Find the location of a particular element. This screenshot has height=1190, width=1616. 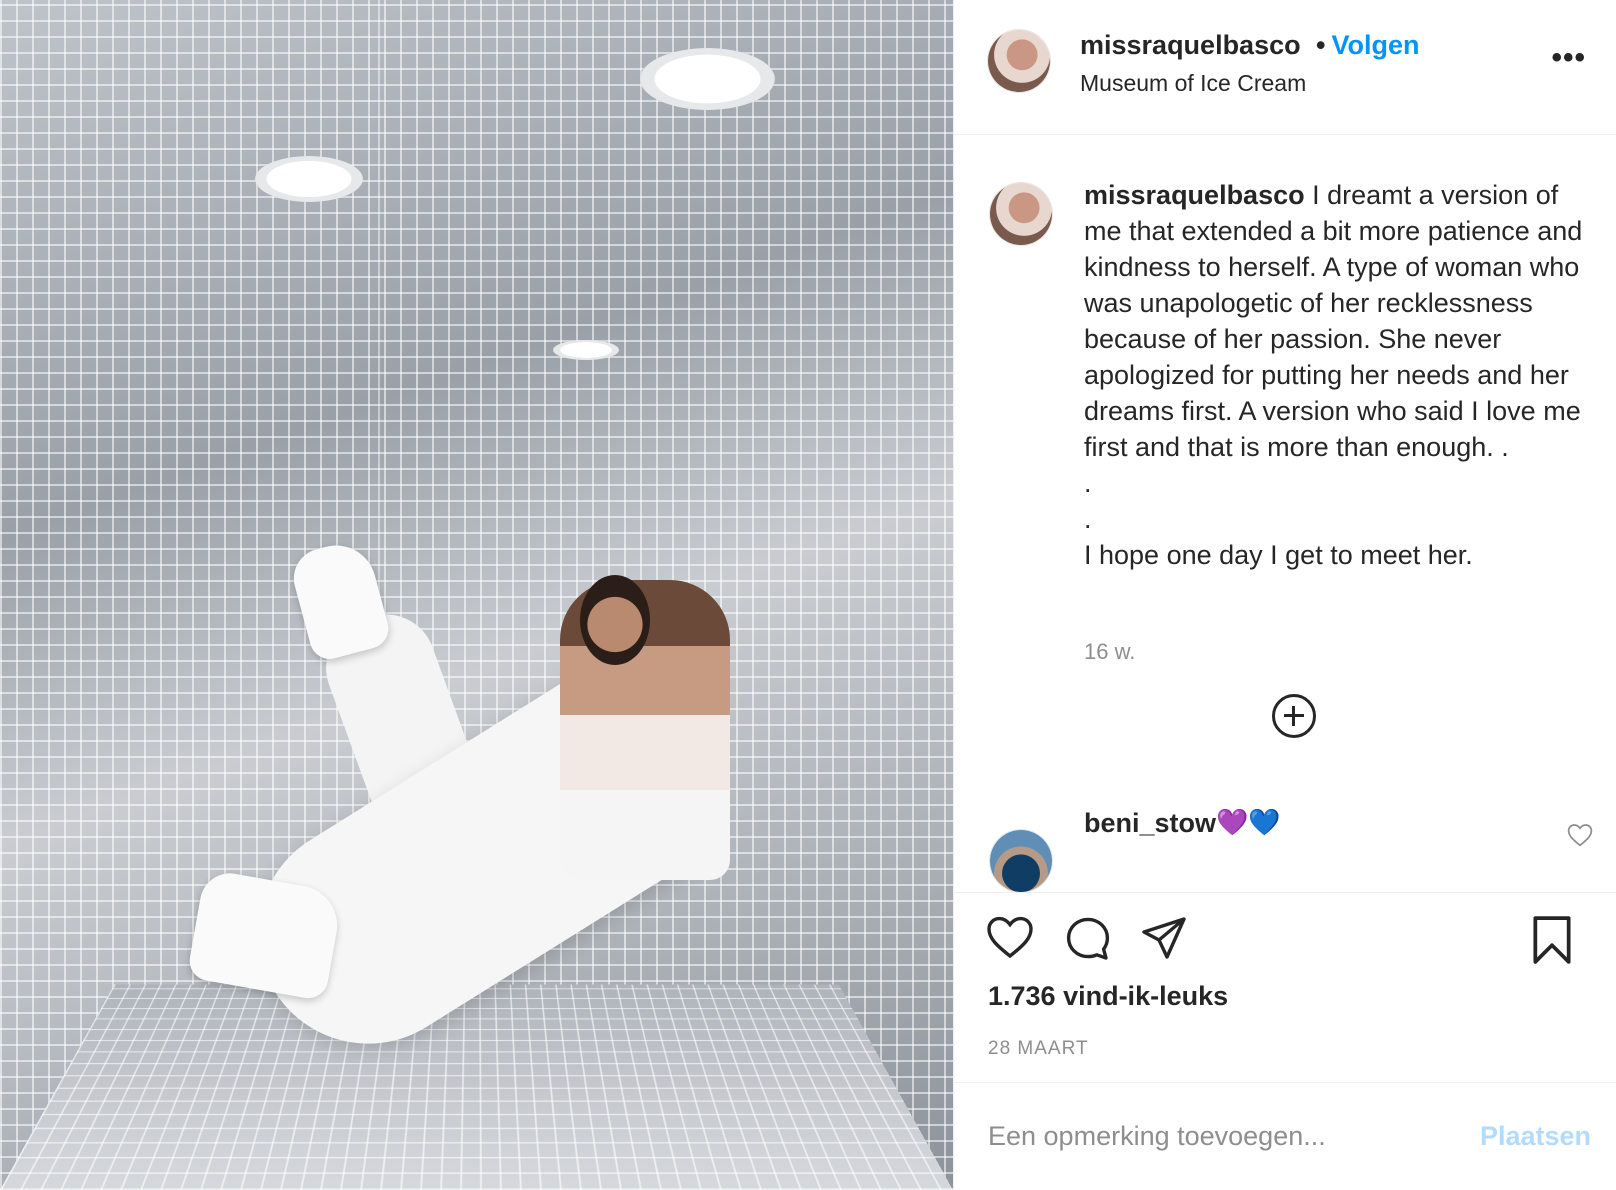

author-avatar is located at coordinates (1019, 61).